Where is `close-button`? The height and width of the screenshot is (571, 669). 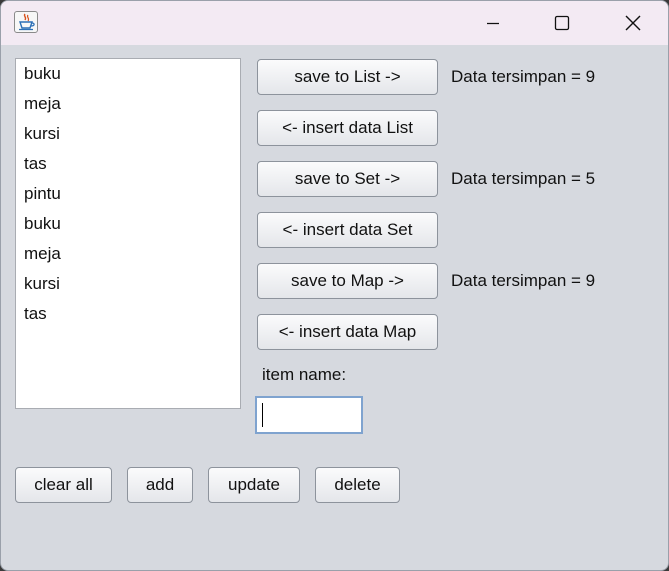 close-button is located at coordinates (633, 23).